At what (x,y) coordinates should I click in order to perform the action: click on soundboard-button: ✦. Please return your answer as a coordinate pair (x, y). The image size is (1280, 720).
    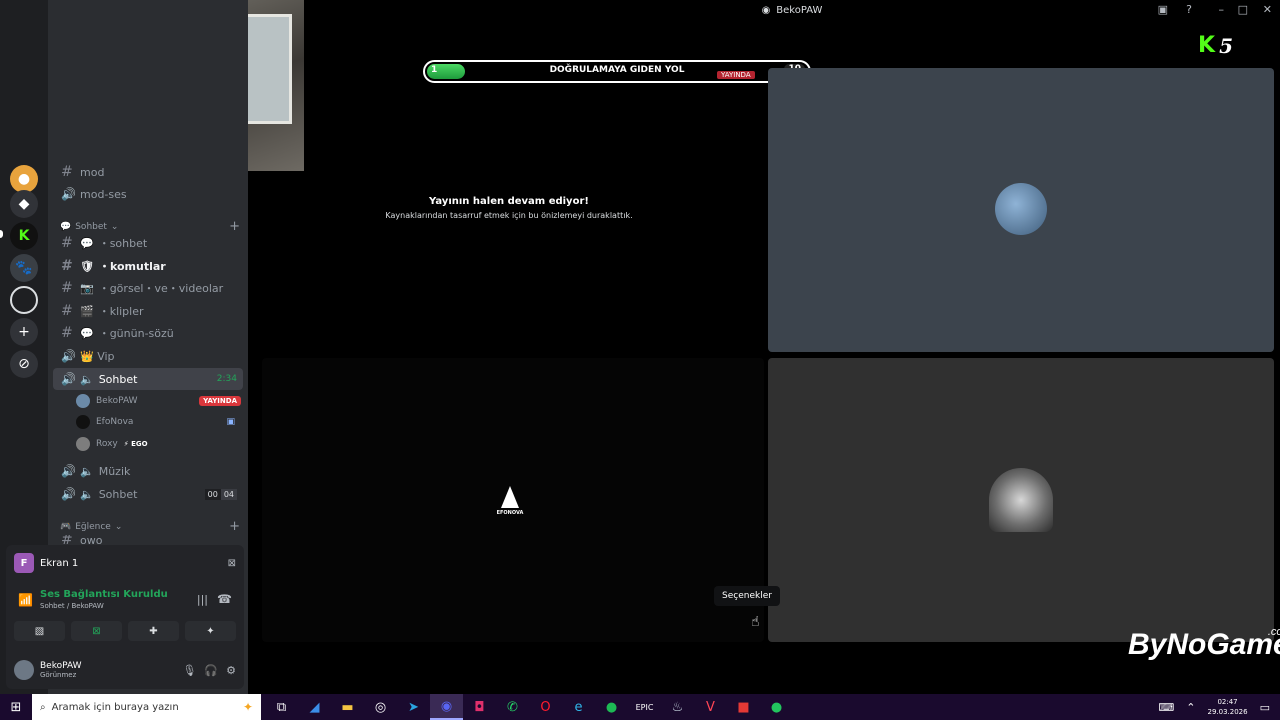
    Looking at the image, I should click on (210, 631).